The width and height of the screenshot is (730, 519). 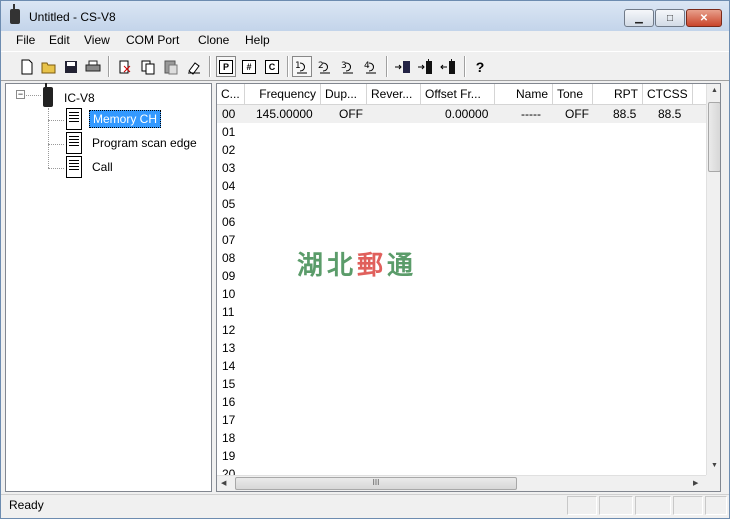 I want to click on open-button, so click(x=49, y=66).